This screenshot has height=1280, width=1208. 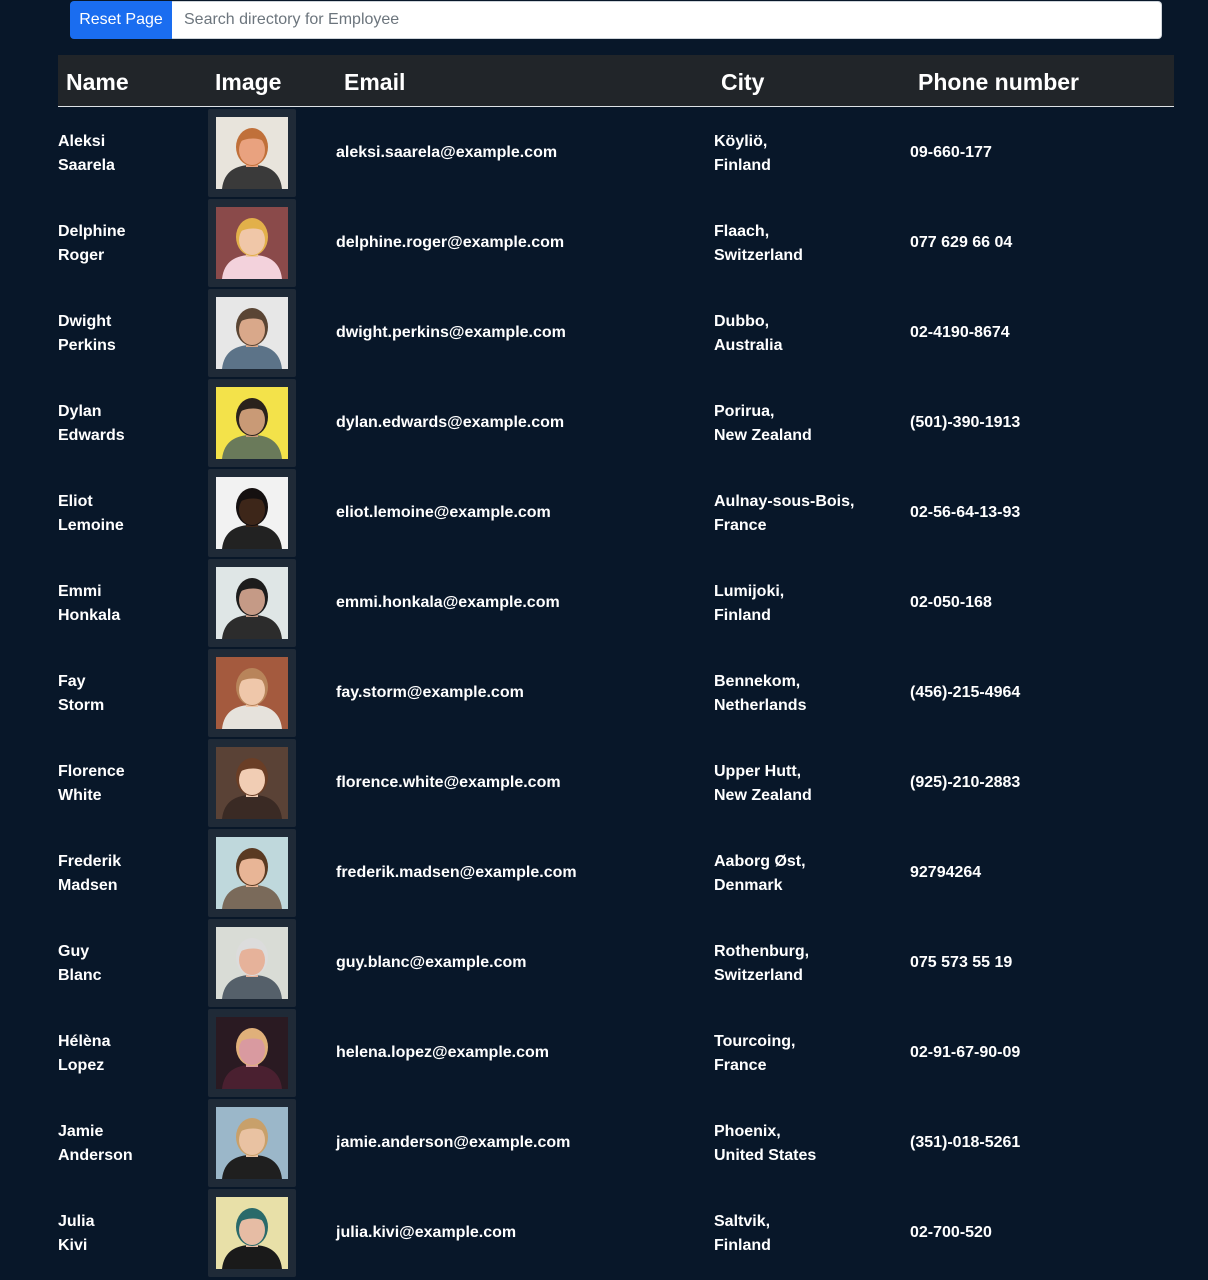 I want to click on country: Australia, so click(x=748, y=345).